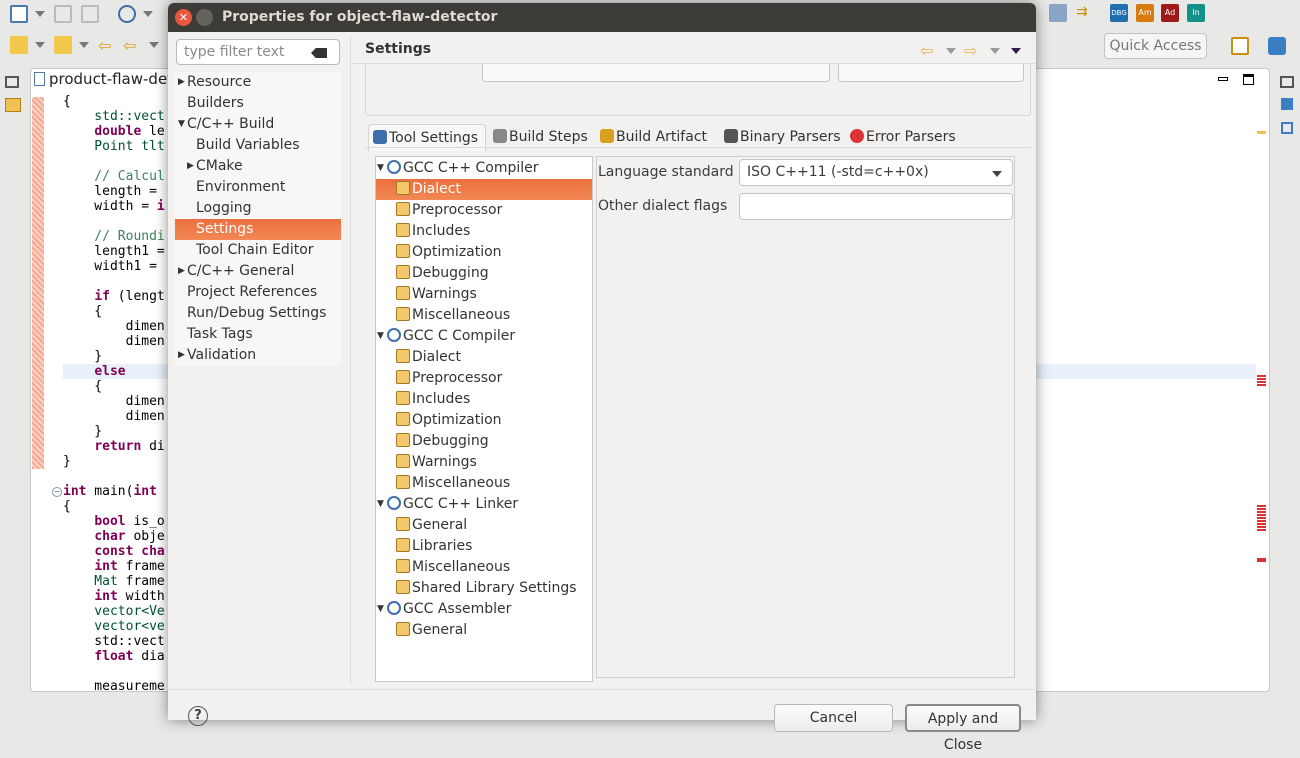 This screenshot has height=758, width=1300. Describe the element at coordinates (204, 17) in the screenshot. I see `maximize-button` at that location.